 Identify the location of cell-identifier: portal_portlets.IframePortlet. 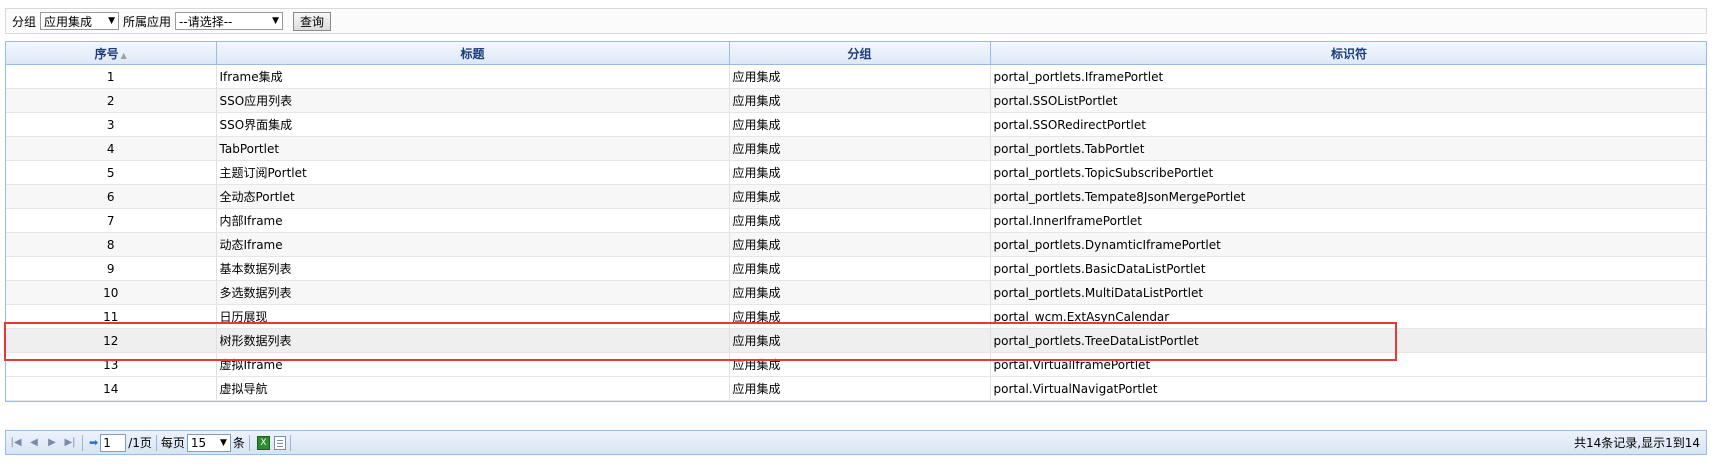
(1348, 76).